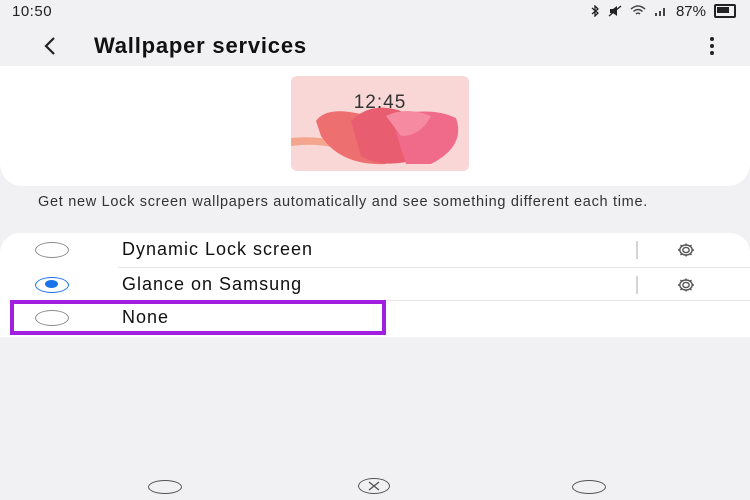 The height and width of the screenshot is (500, 750). Describe the element at coordinates (375, 249) in the screenshot. I see `option-dynamic-lock-screen: Dynamic Lock screen` at that location.